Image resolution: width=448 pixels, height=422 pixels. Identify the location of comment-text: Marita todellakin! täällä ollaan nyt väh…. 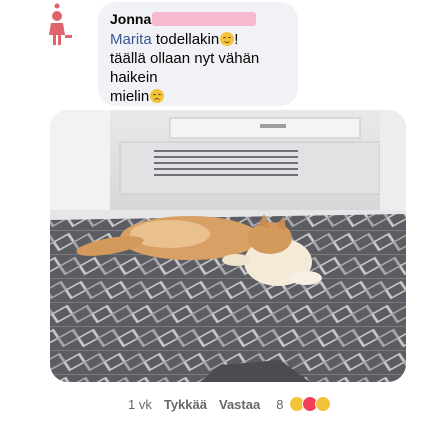
(198, 68).